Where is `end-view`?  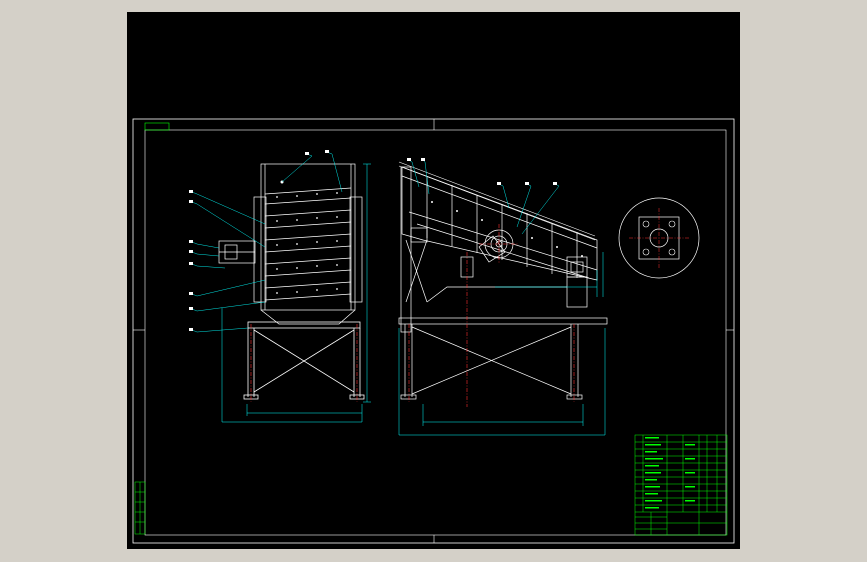 end-view is located at coordinates (280, 286).